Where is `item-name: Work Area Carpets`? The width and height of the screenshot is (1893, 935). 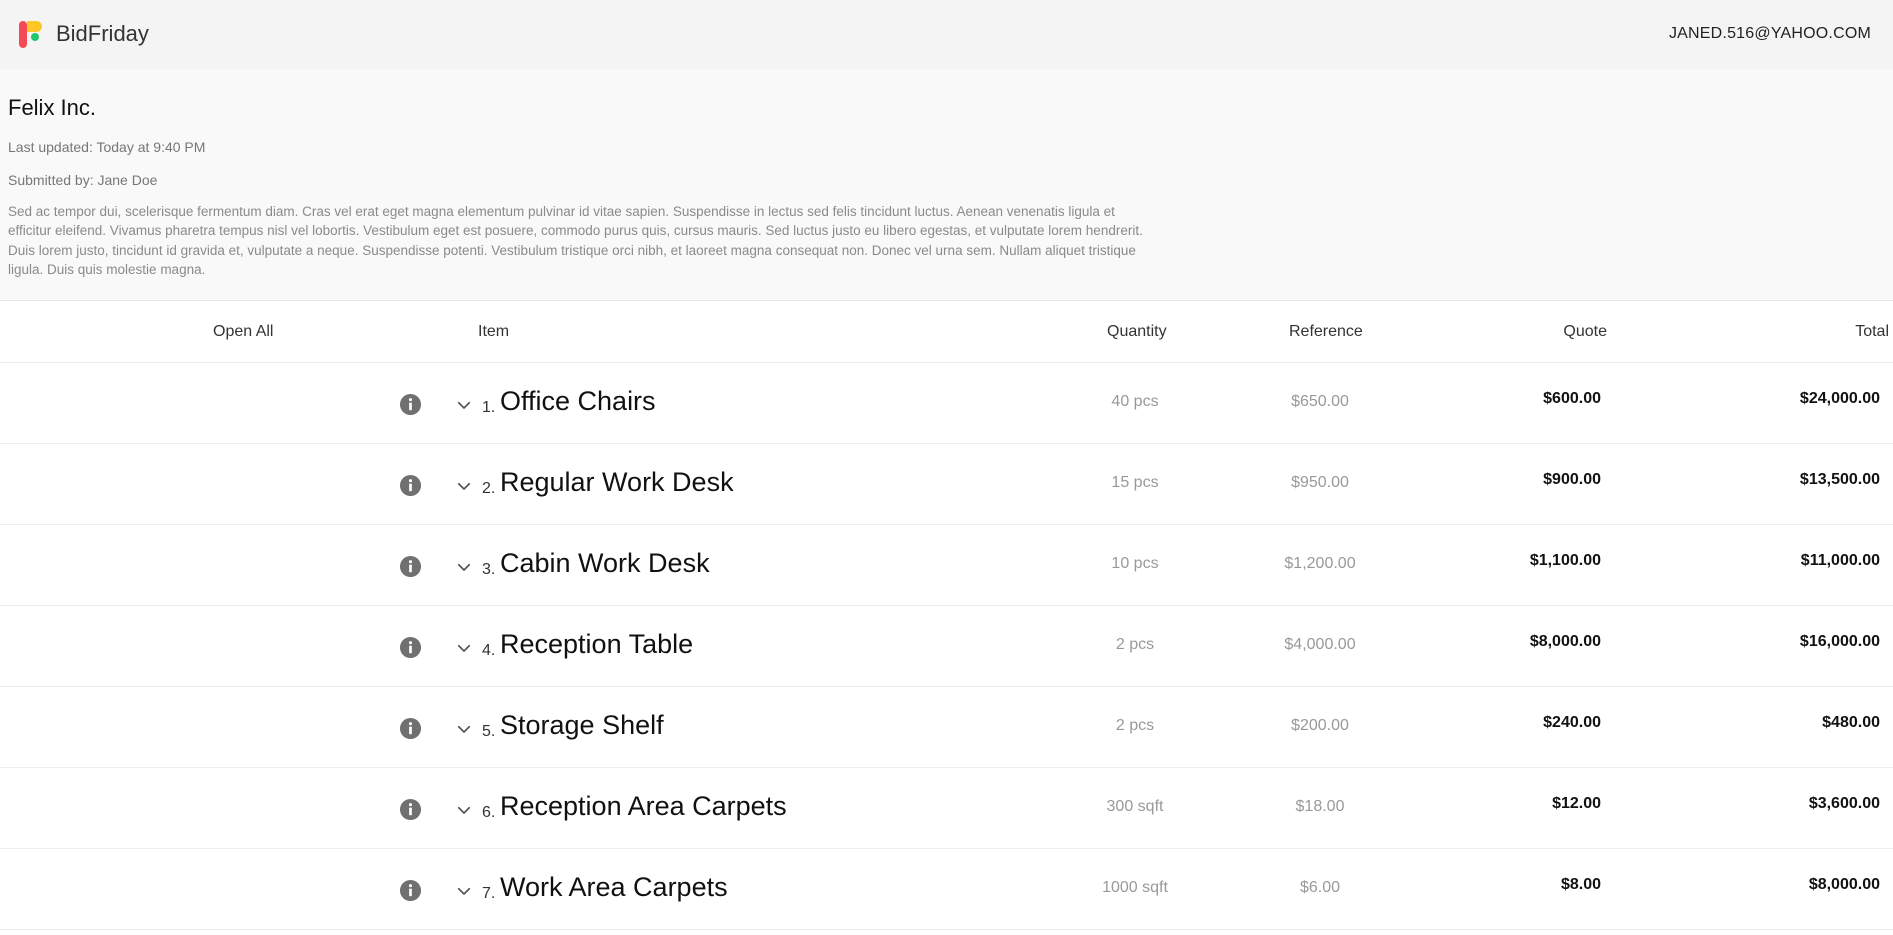
item-name: Work Area Carpets is located at coordinates (614, 887).